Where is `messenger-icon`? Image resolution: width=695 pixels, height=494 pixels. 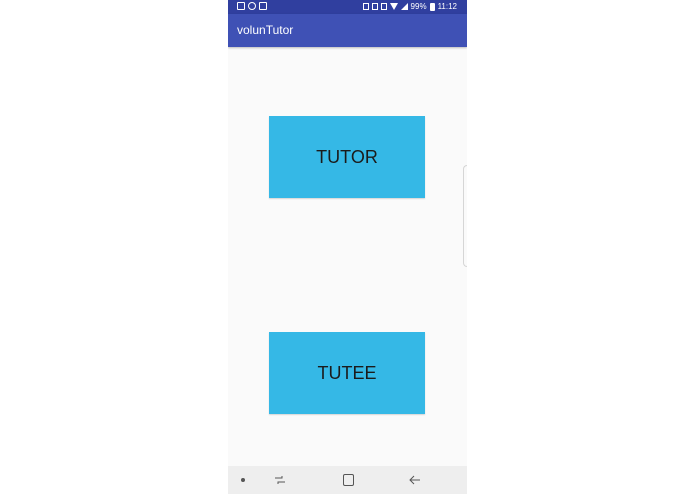
messenger-icon is located at coordinates (252, 6).